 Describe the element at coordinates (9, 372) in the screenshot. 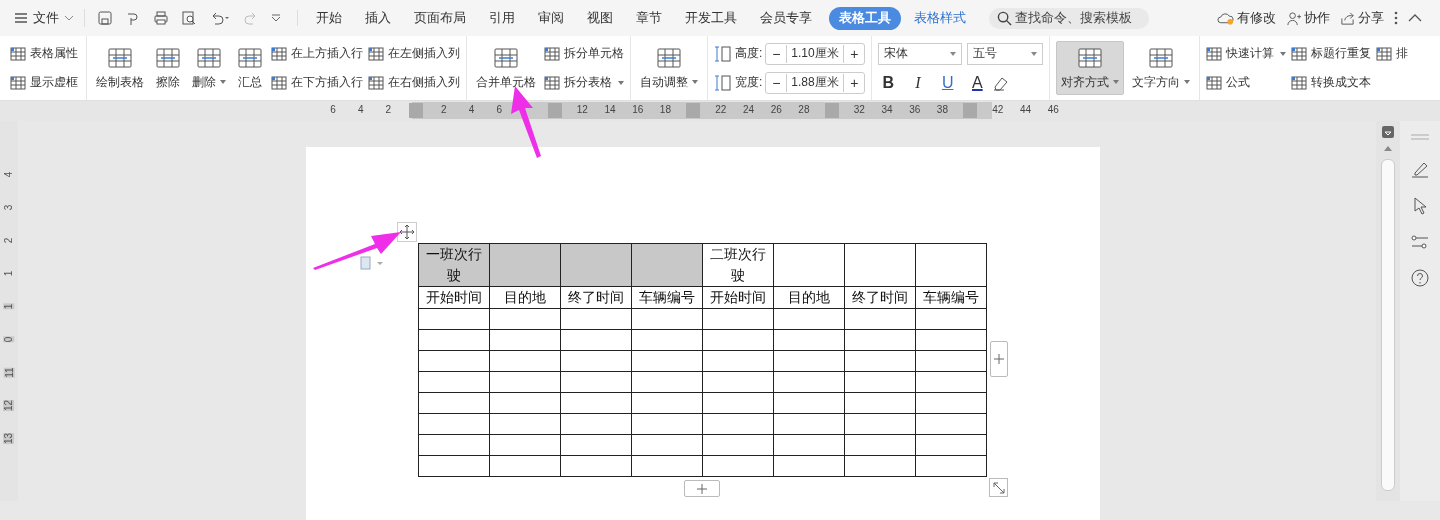

I see `ruler-number: 11` at that location.